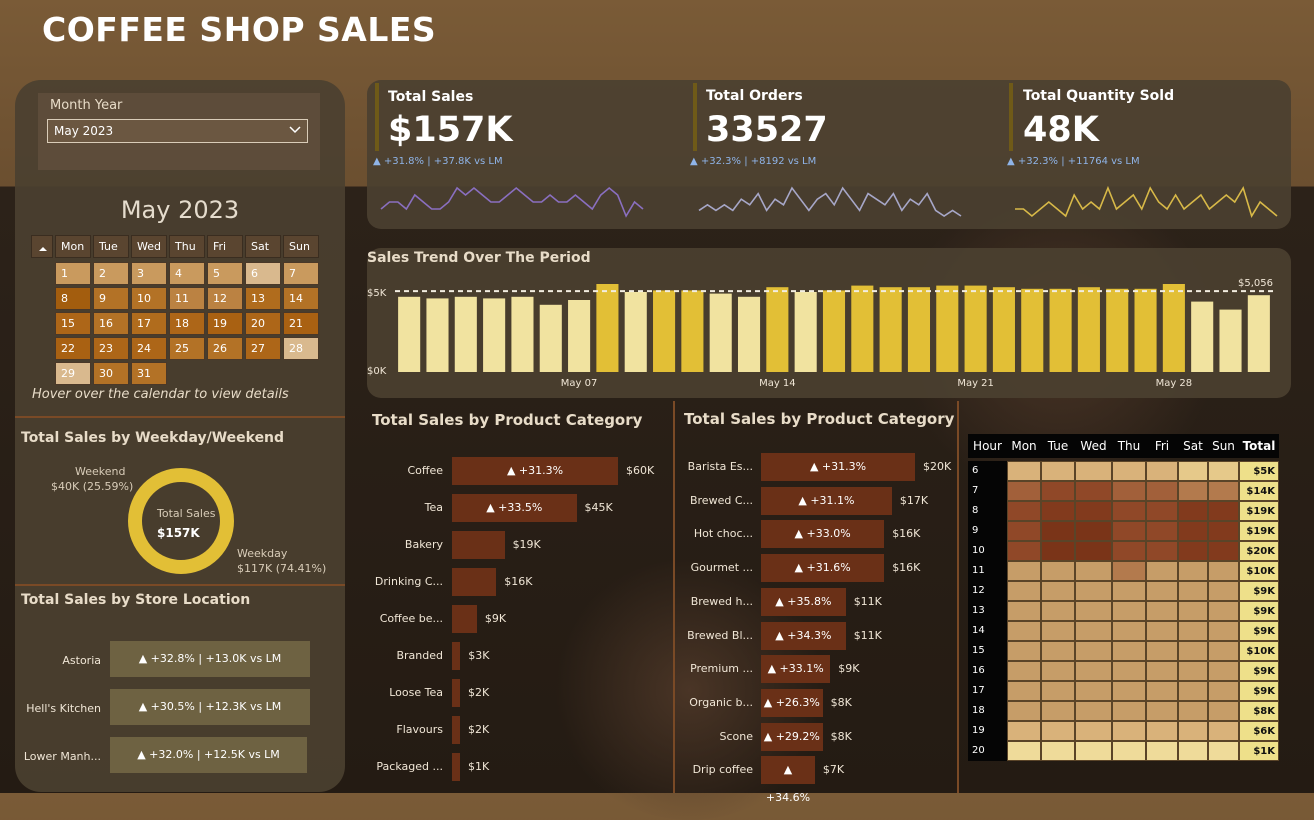 The width and height of the screenshot is (1314, 820). Describe the element at coordinates (208, 755) in the screenshot. I see `store-bar: ▲ +32.0% | +12.5K vs LM` at that location.